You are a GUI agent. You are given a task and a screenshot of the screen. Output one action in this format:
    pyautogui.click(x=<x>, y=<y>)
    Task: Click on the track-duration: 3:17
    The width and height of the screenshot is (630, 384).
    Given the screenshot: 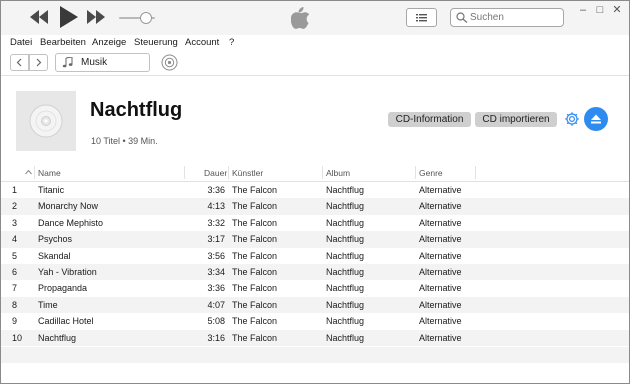 What is the action you would take?
    pyautogui.click(x=216, y=239)
    